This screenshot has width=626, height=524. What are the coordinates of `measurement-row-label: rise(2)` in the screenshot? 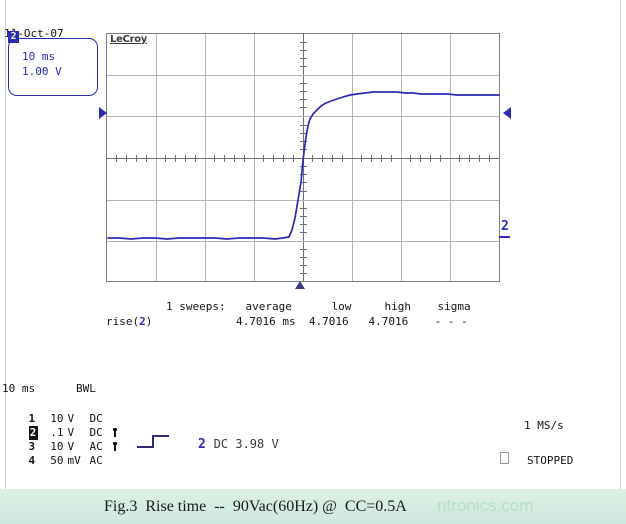 It's located at (129, 322).